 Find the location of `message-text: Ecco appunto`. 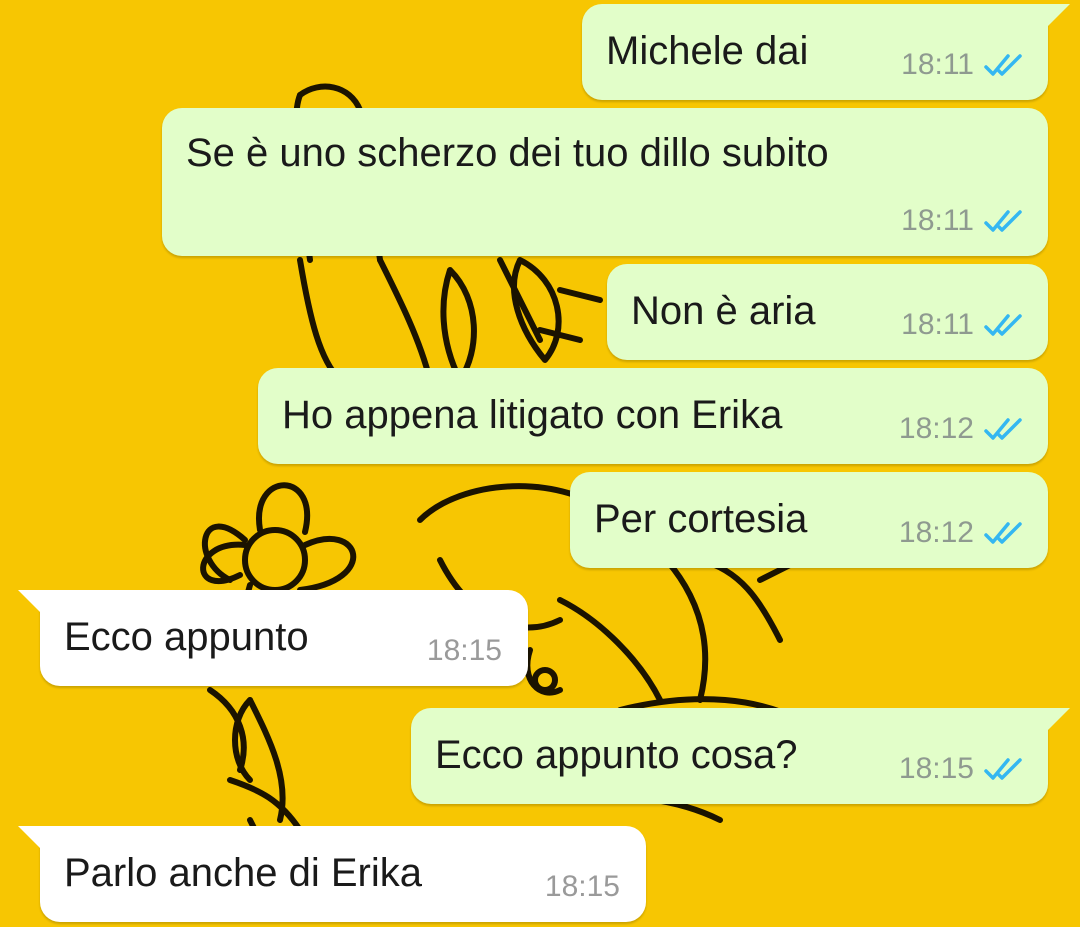

message-text: Ecco appunto is located at coordinates (186, 637).